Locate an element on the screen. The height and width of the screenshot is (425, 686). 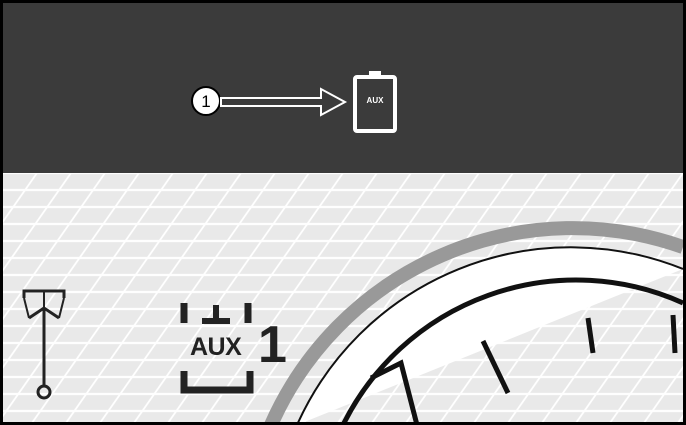
aux-label: AUX is located at coordinates (216, 347).